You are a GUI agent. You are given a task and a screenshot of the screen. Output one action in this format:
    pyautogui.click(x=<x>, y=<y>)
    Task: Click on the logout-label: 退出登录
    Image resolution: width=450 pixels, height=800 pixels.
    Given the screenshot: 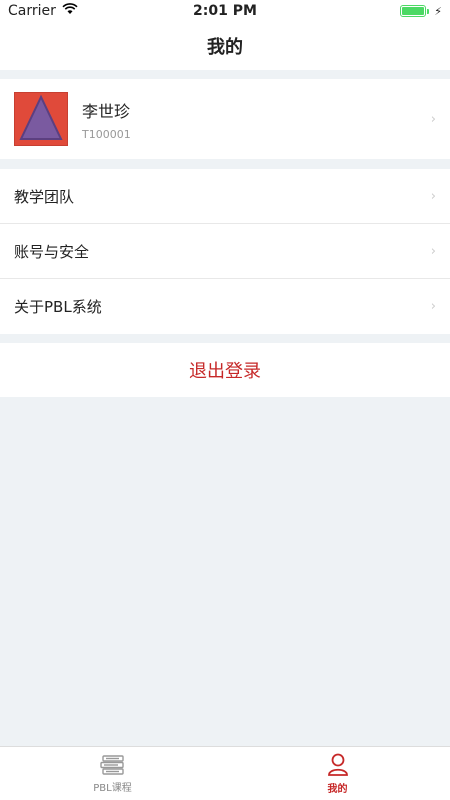 What is the action you would take?
    pyautogui.click(x=225, y=371)
    